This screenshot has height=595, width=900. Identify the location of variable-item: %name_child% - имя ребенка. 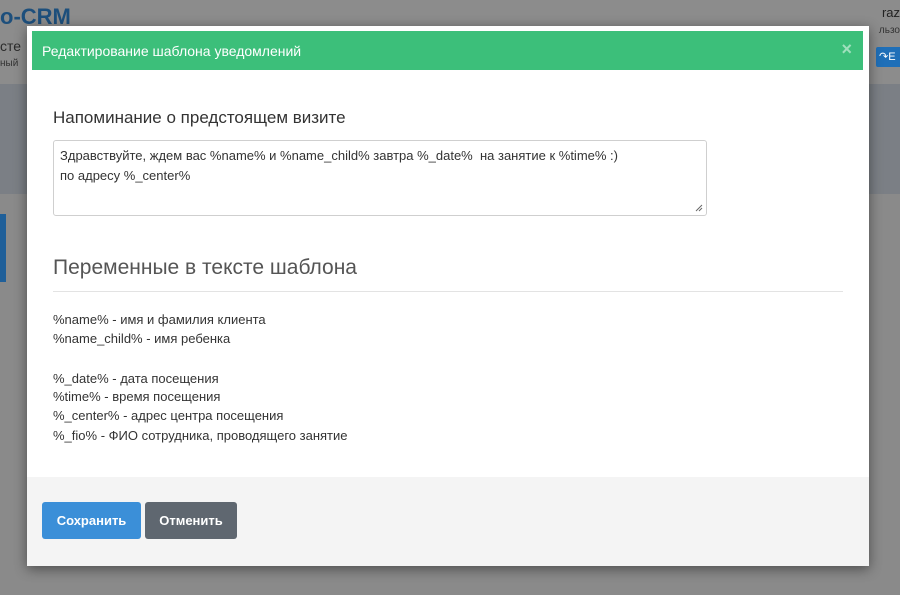
(142, 338).